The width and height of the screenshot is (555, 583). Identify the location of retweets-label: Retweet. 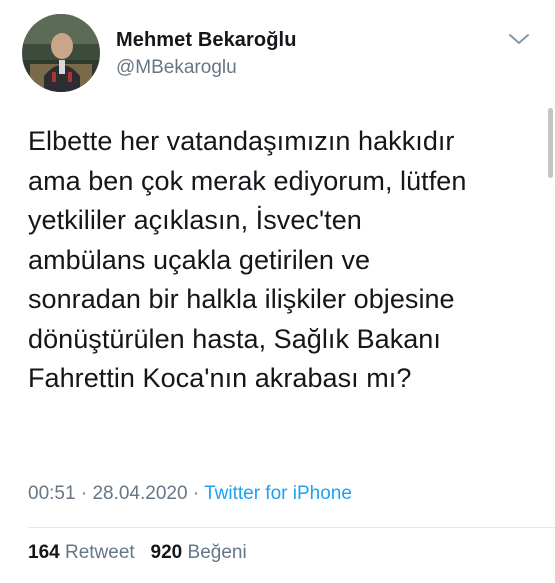
(99, 552).